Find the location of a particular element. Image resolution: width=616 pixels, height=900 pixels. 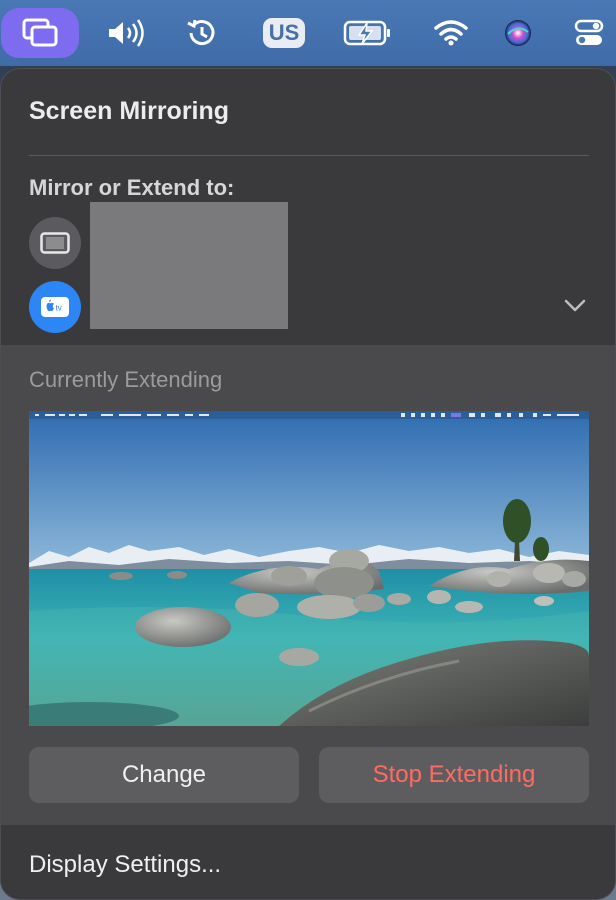

volume-button is located at coordinates (126, 33).